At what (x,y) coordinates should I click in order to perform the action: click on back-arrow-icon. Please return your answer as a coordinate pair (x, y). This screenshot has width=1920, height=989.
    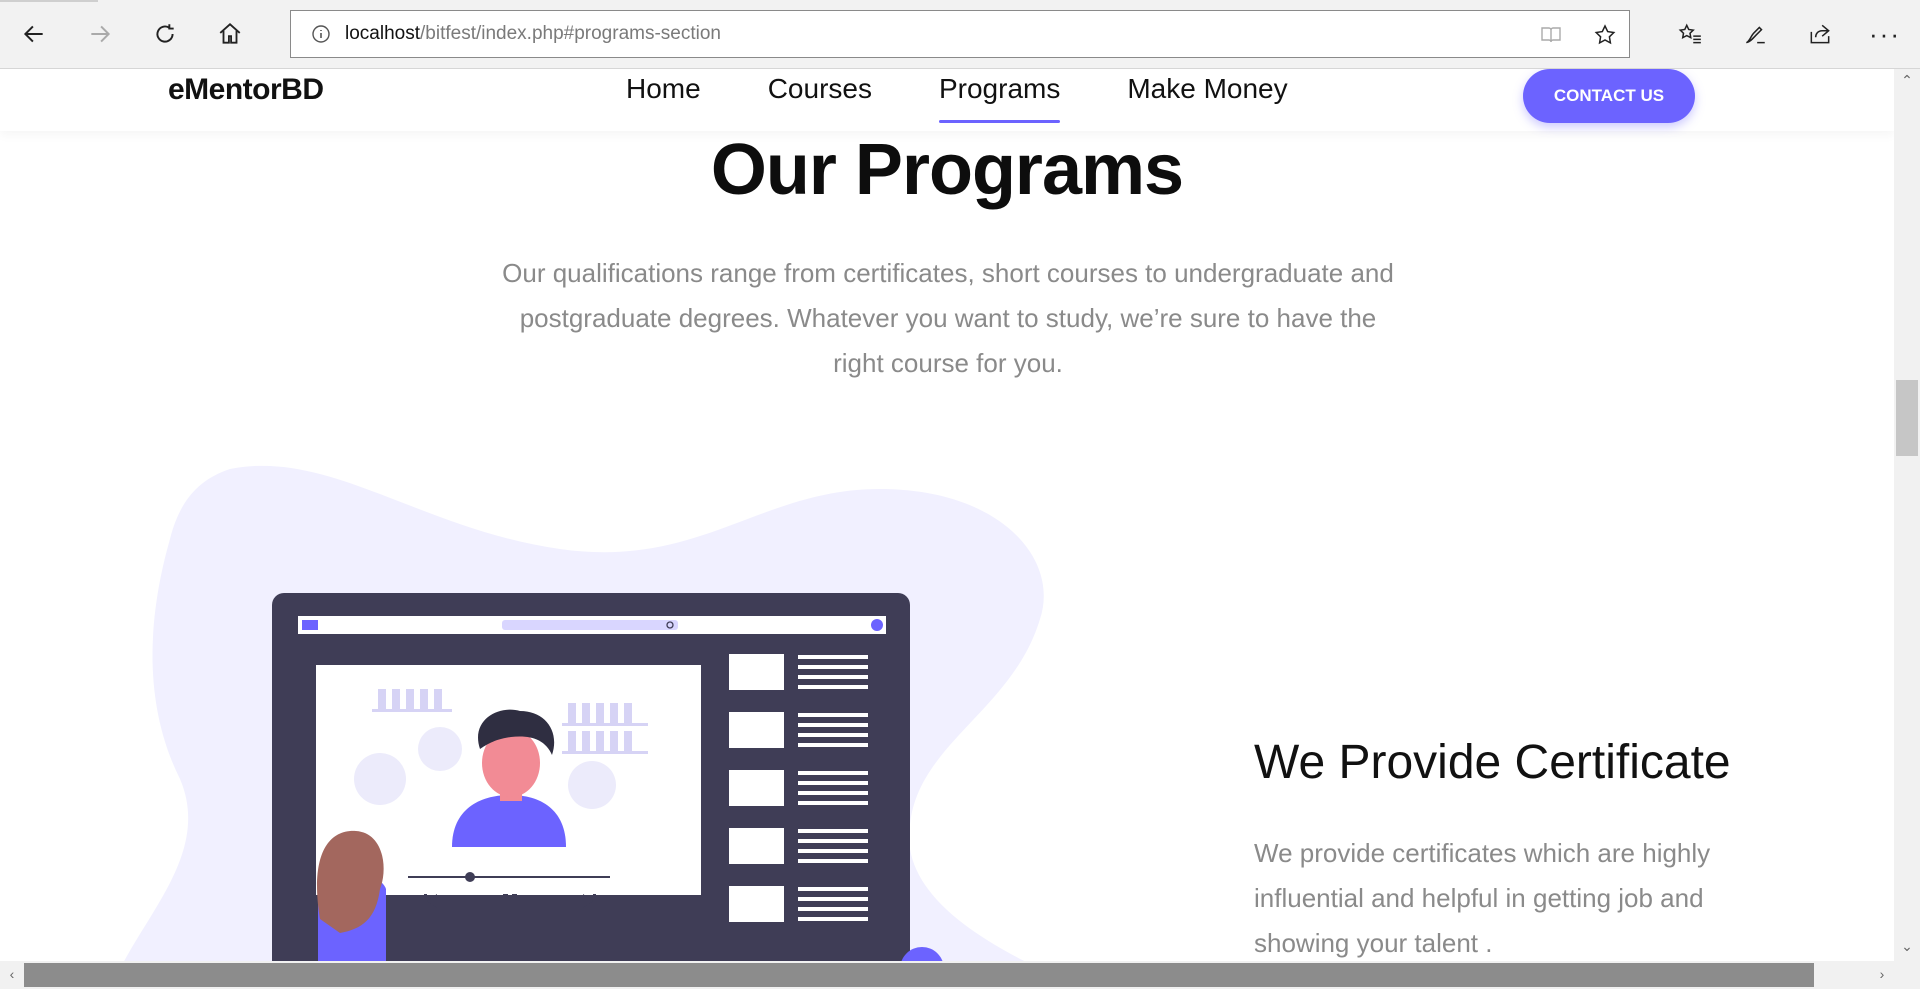
    Looking at the image, I should click on (33, 34).